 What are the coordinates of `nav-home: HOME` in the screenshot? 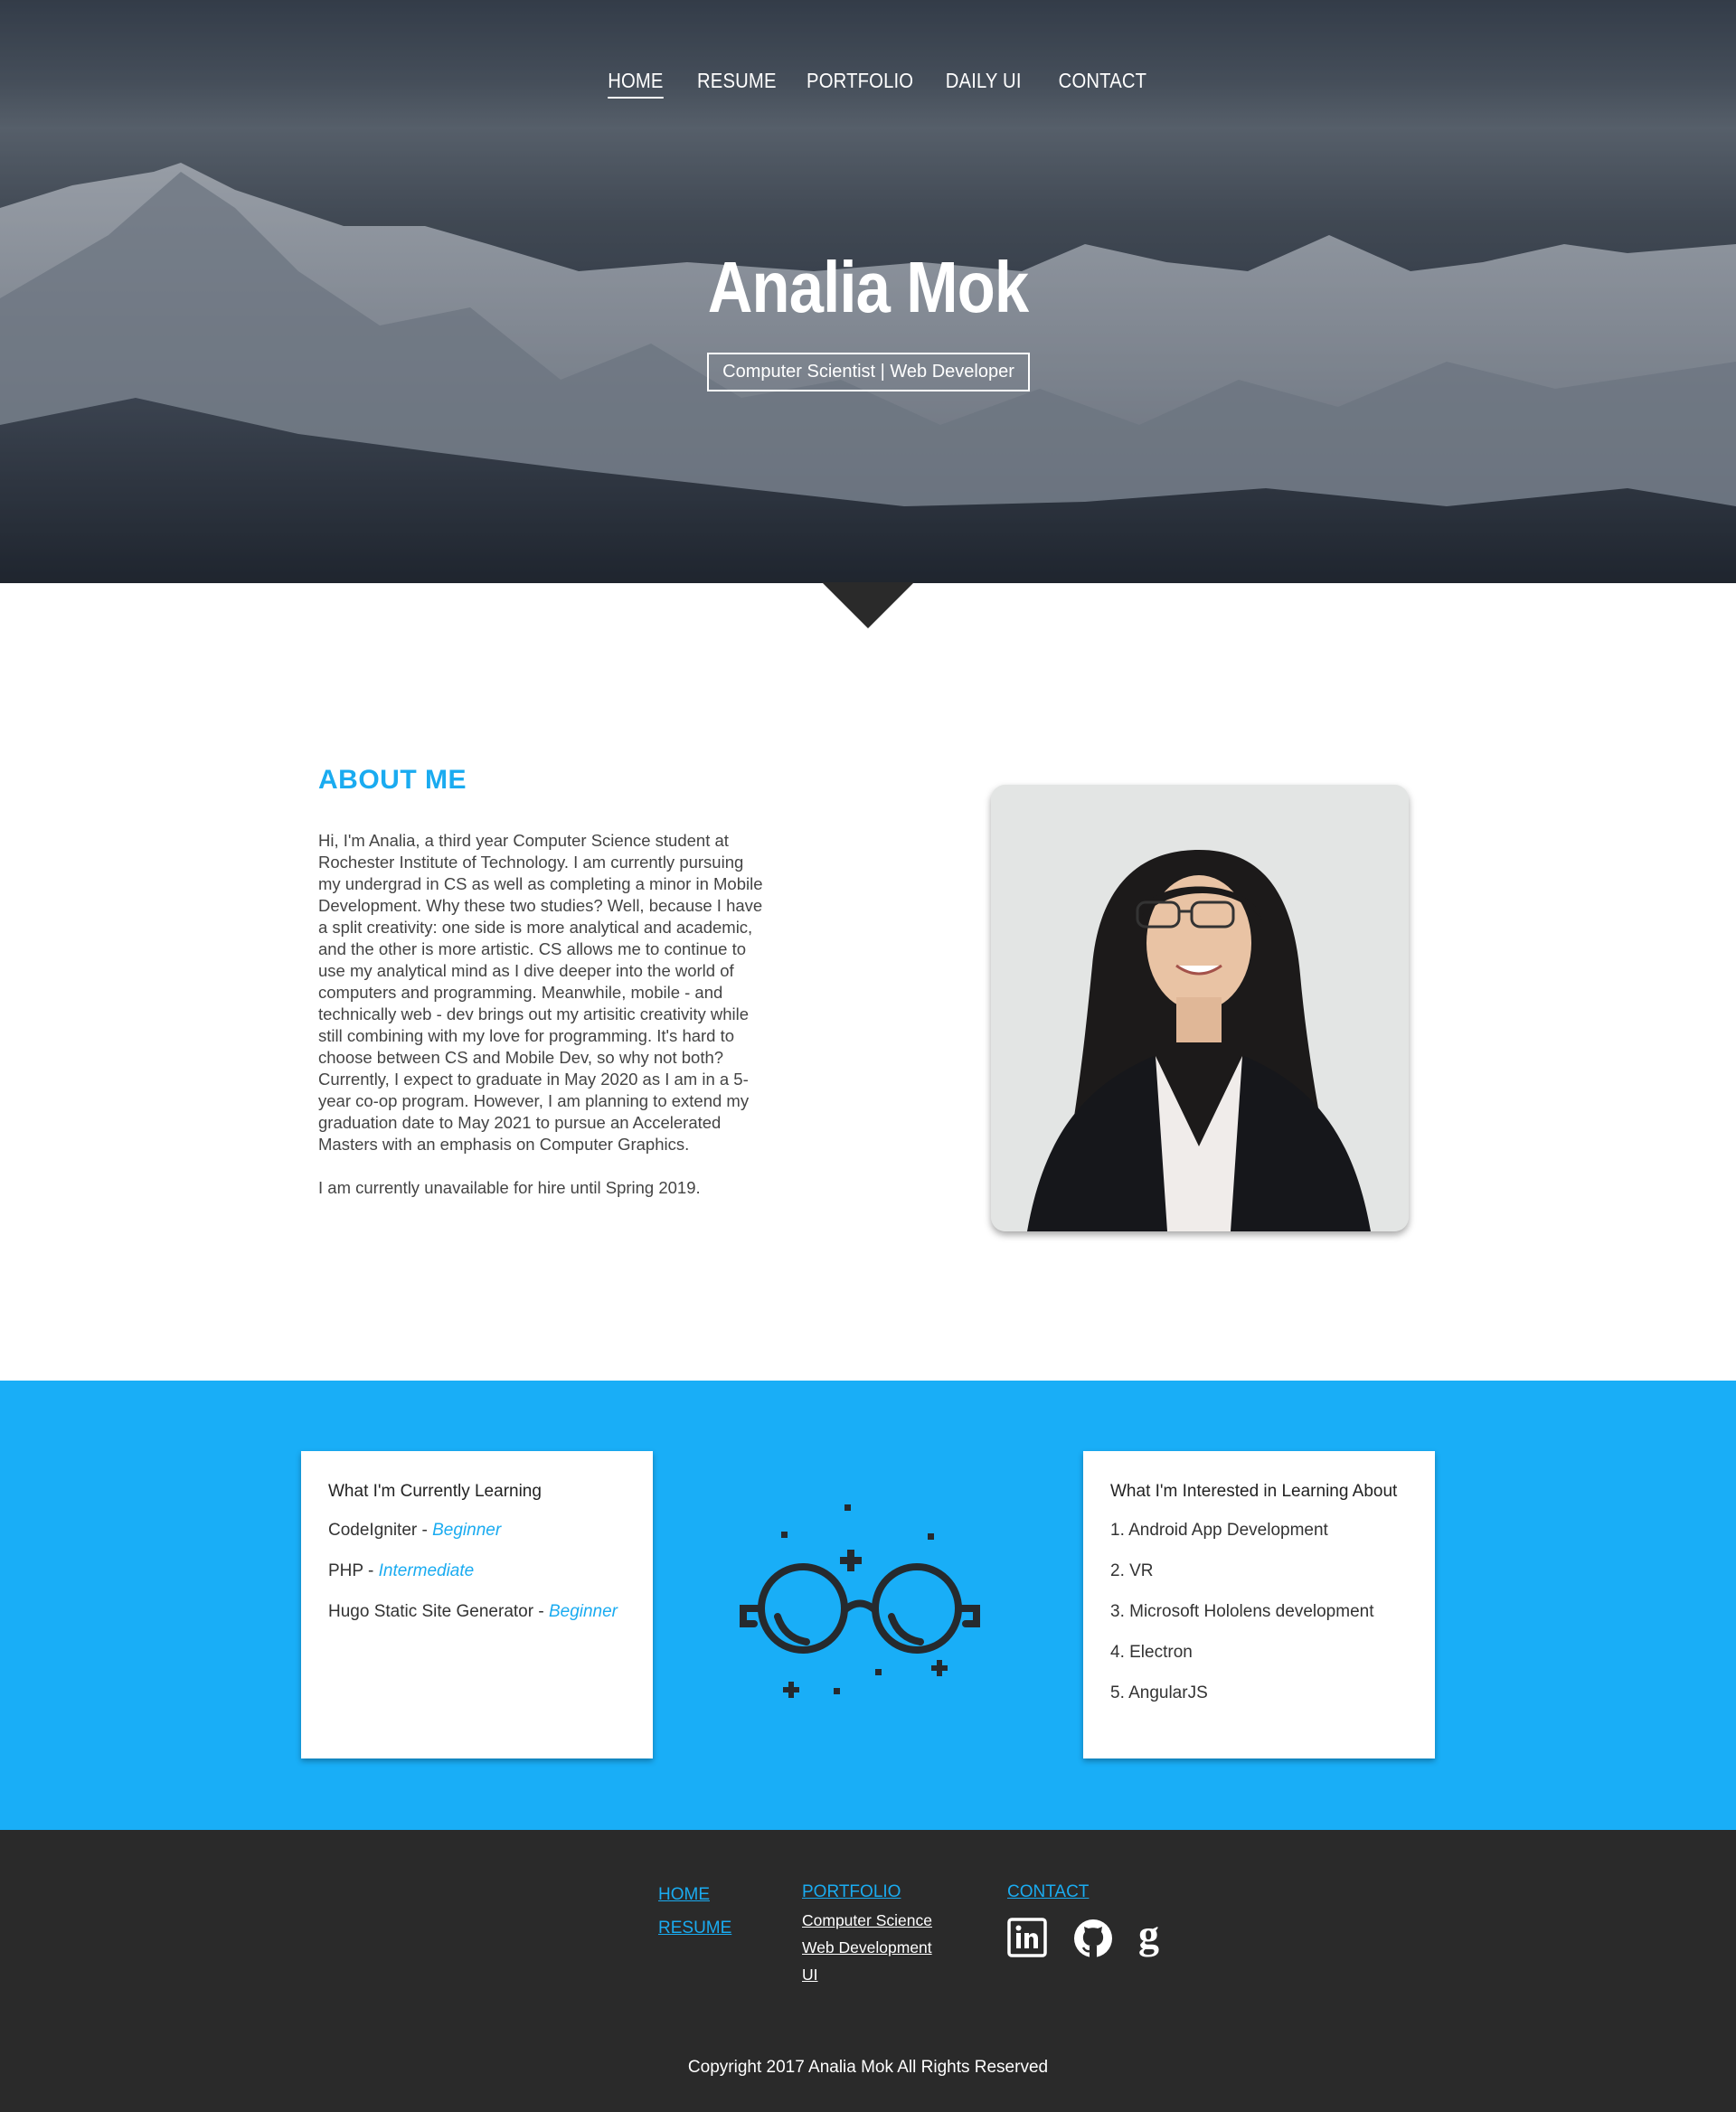 It's located at (636, 82).